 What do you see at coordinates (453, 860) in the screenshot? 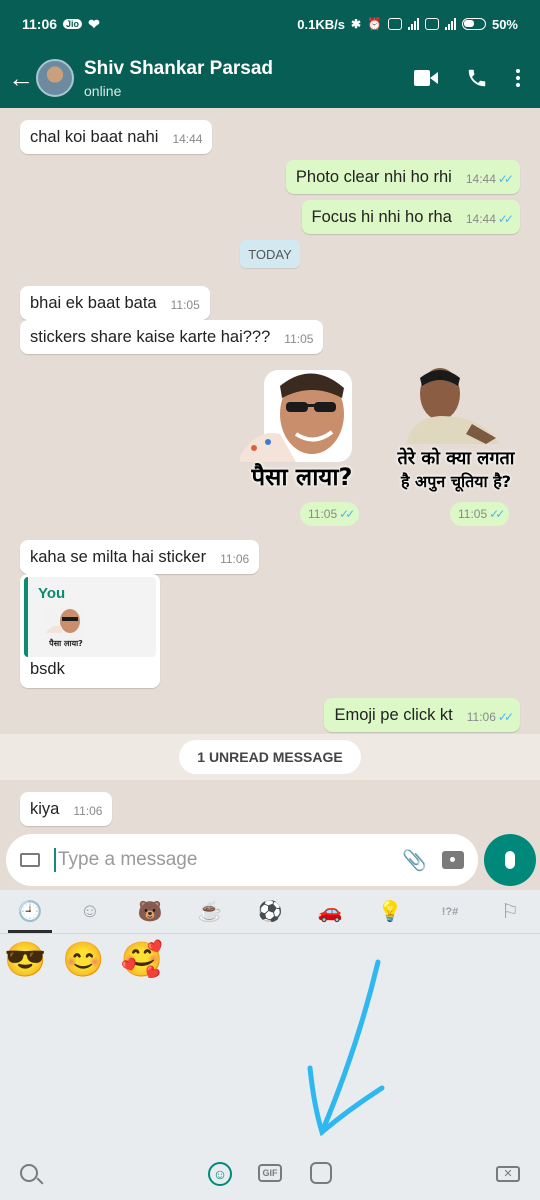
I see `camera-icon` at bounding box center [453, 860].